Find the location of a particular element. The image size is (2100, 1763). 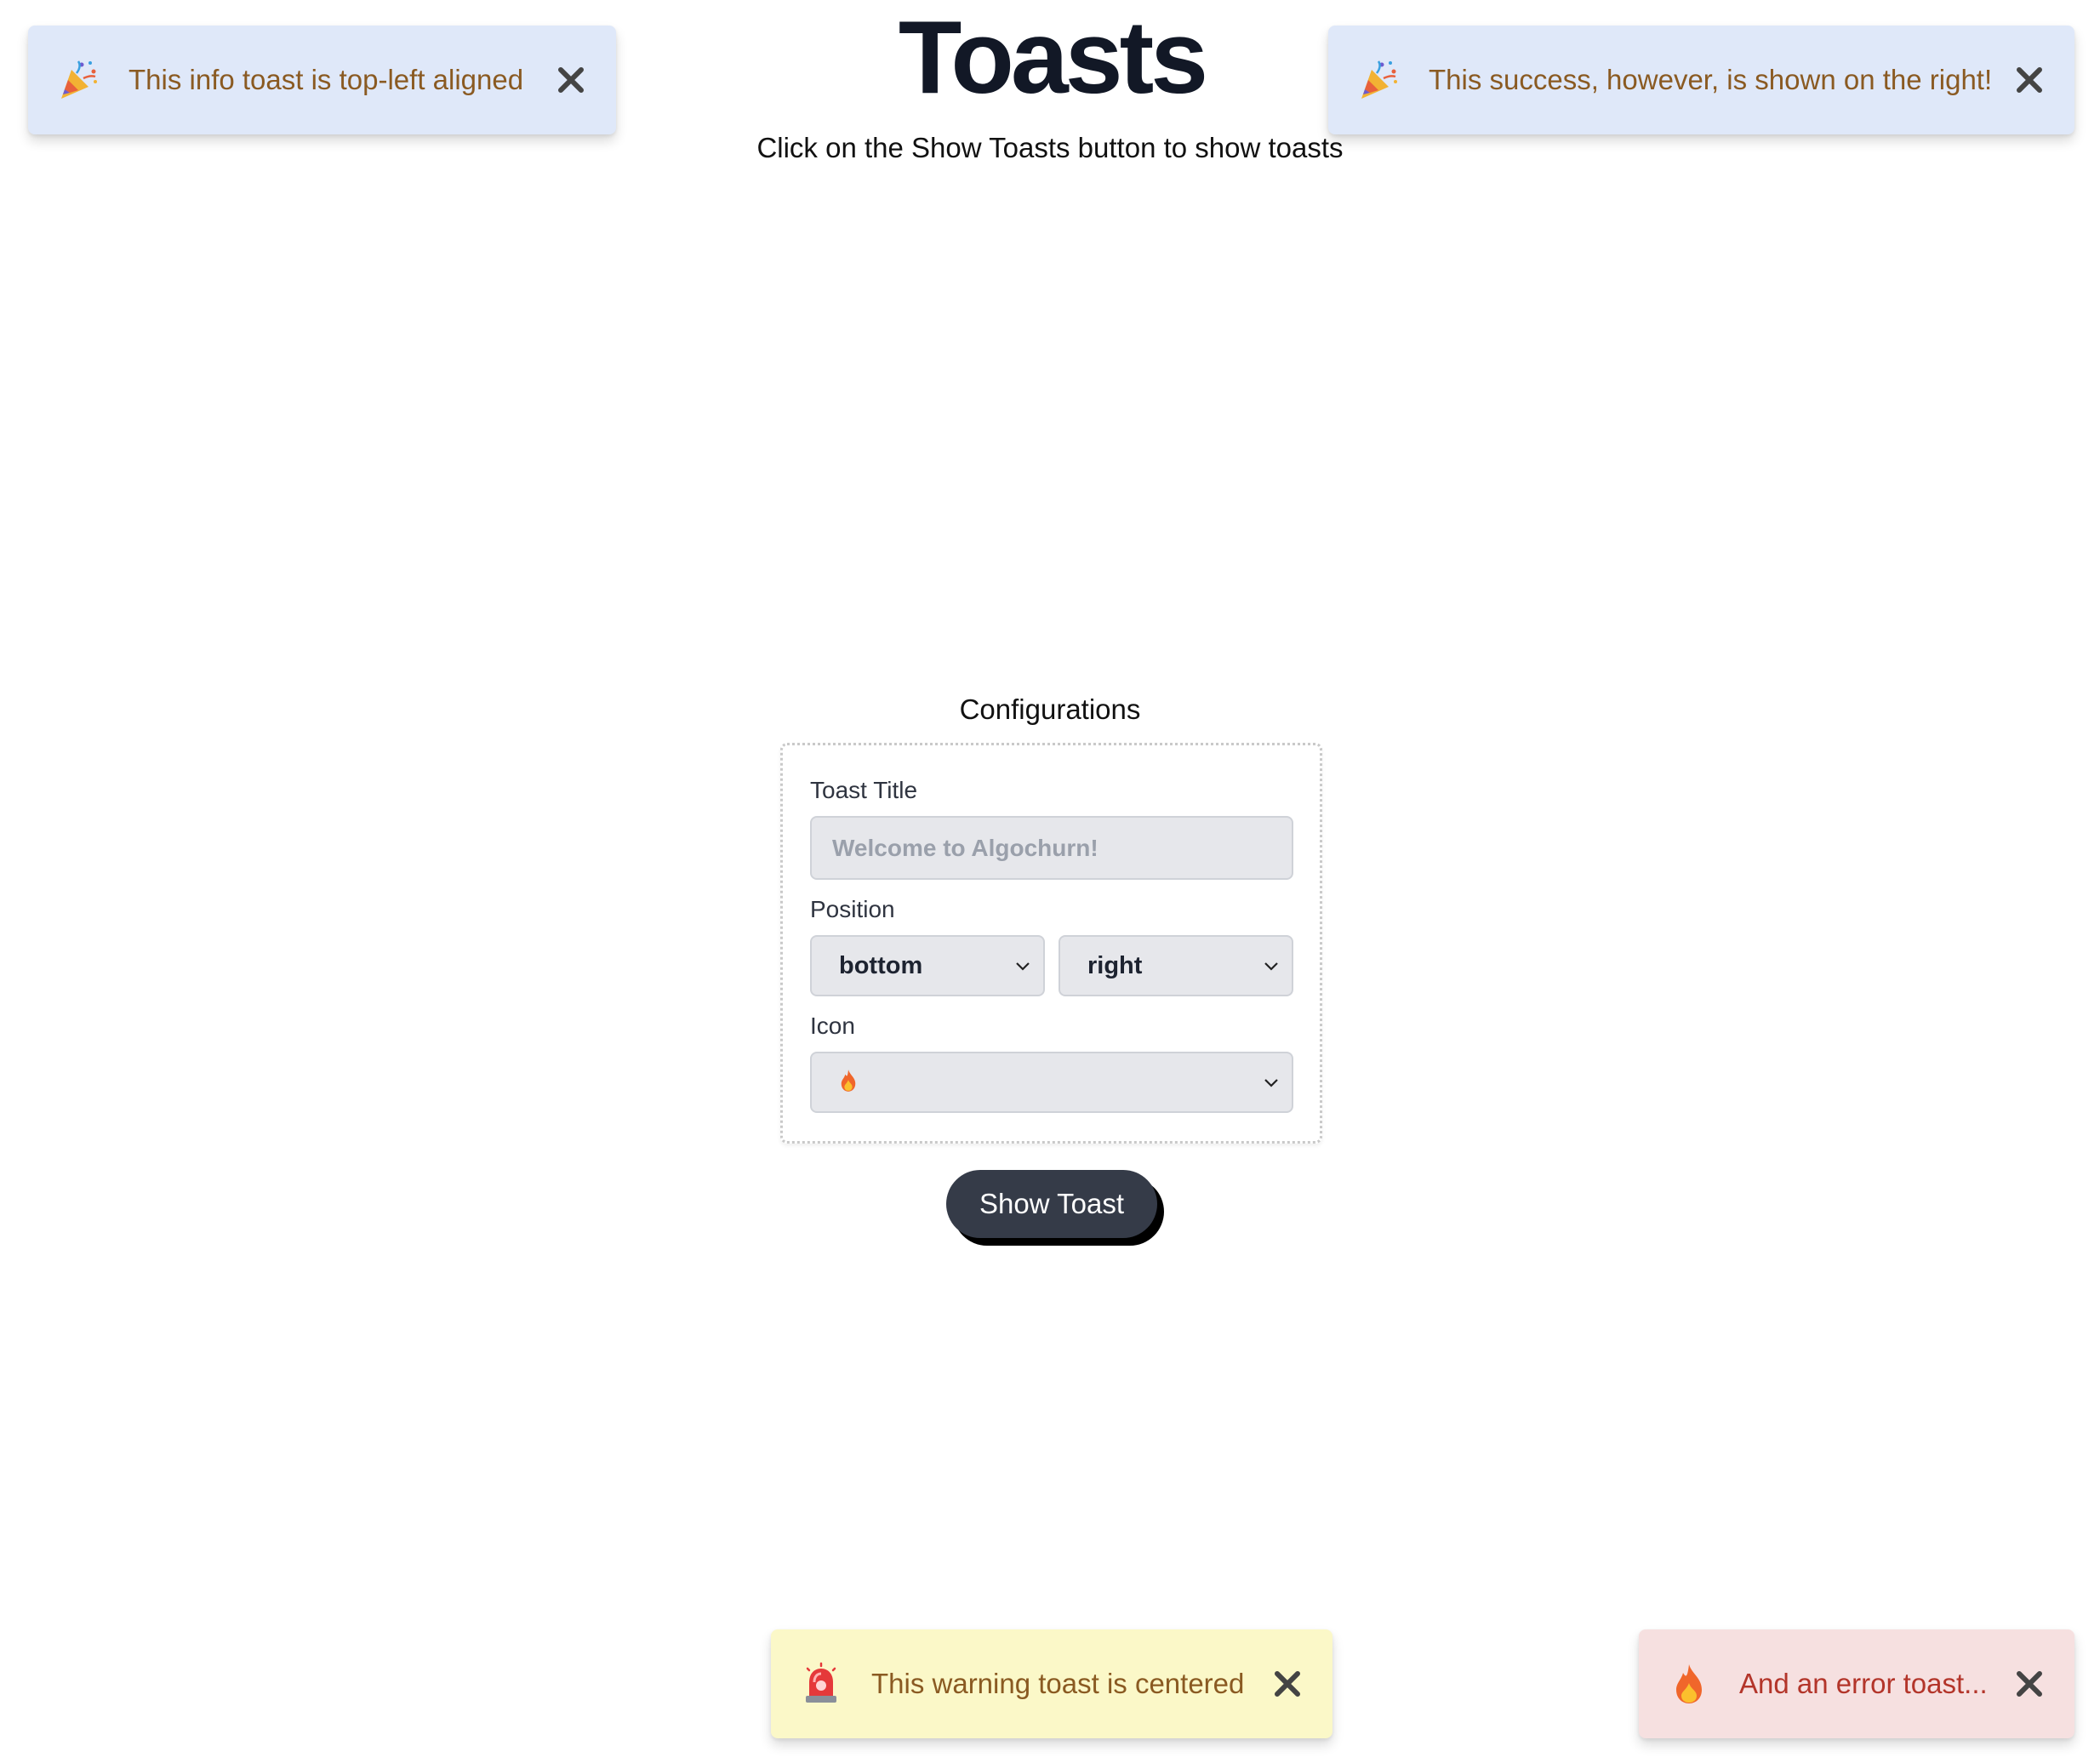

position-horizontal-select: right is located at coordinates (1176, 966).